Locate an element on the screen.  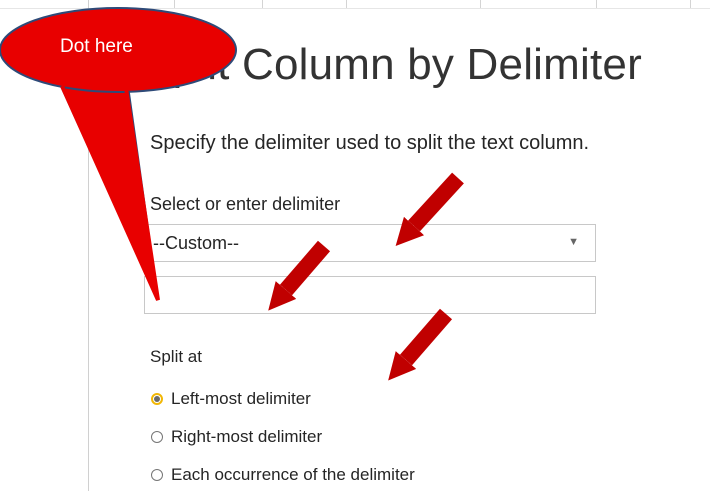
callout-text: Dot here is located at coordinates (96, 46).